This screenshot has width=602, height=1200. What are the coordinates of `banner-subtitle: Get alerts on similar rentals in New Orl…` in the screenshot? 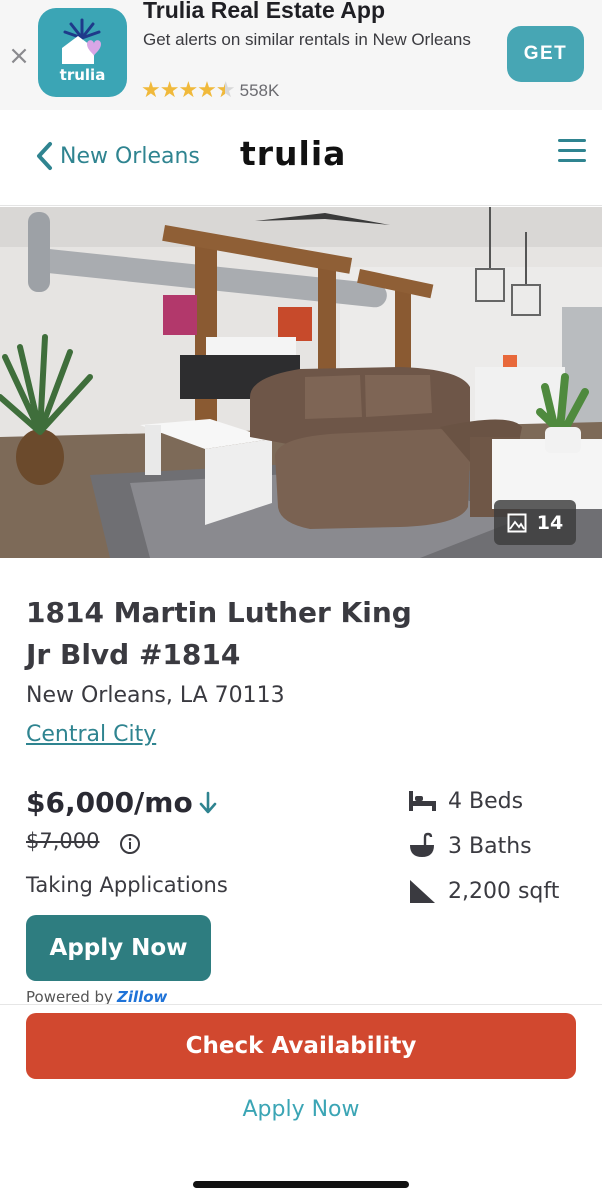 It's located at (307, 39).